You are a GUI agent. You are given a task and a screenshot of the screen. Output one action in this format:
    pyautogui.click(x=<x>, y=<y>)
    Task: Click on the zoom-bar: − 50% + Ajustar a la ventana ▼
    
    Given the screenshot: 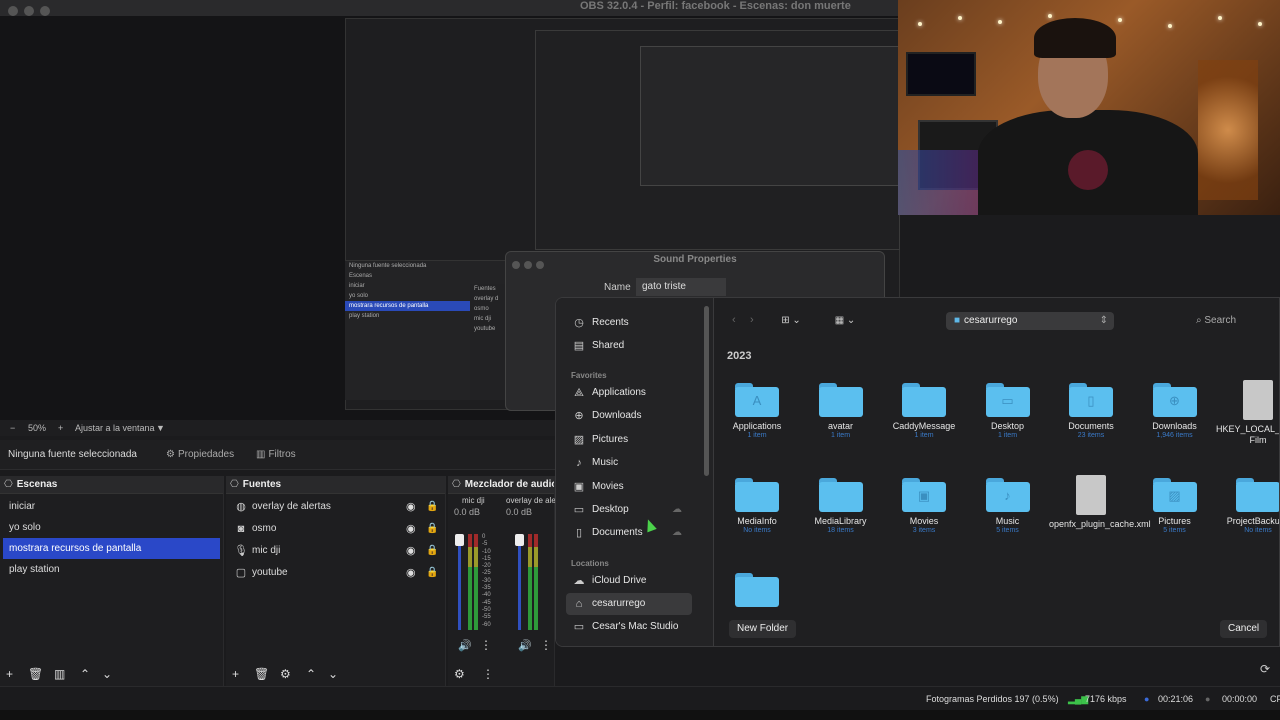 What is the action you would take?
    pyautogui.click(x=277, y=428)
    